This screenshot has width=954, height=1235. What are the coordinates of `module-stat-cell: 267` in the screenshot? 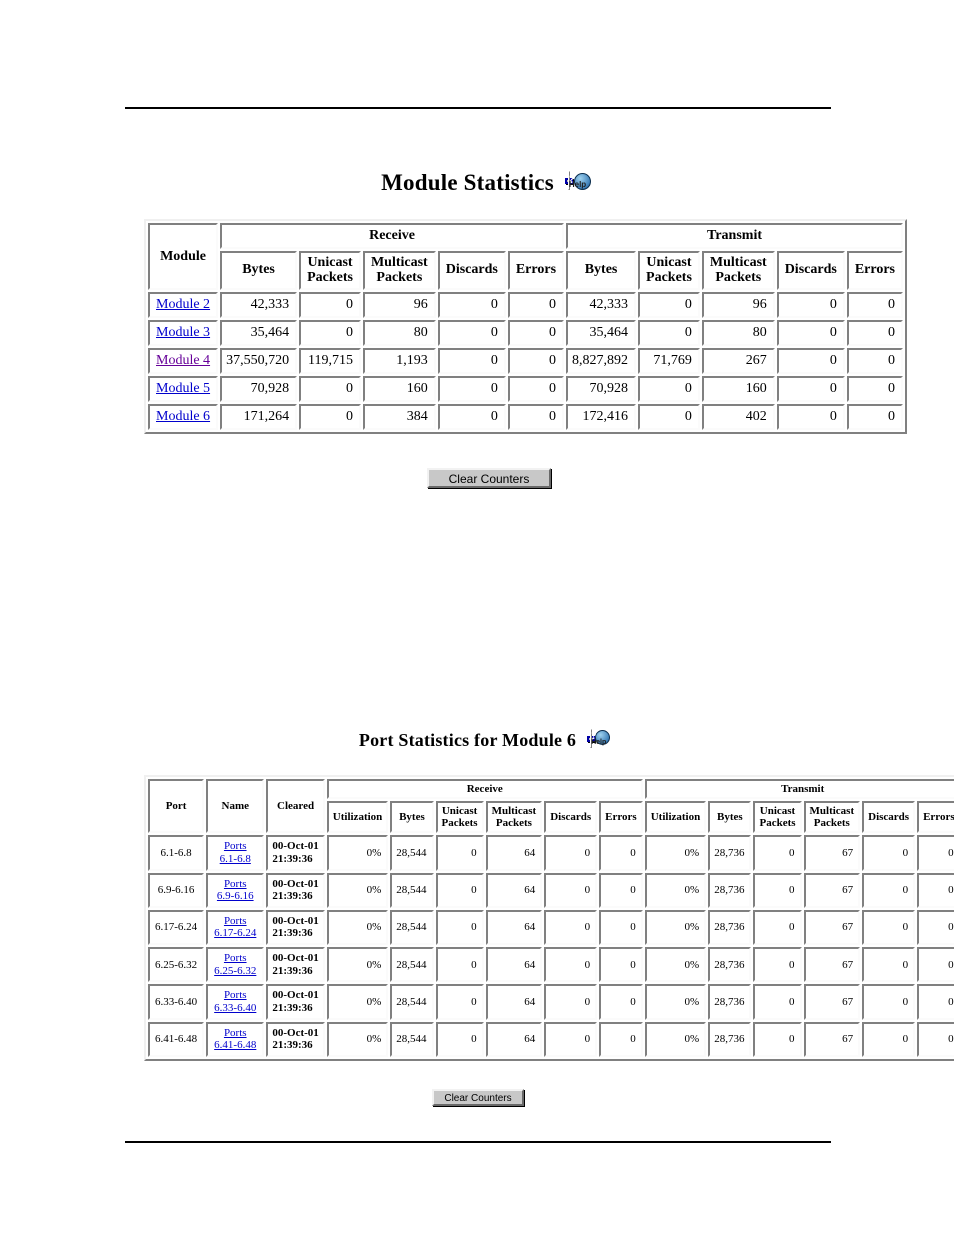 It's located at (738, 361).